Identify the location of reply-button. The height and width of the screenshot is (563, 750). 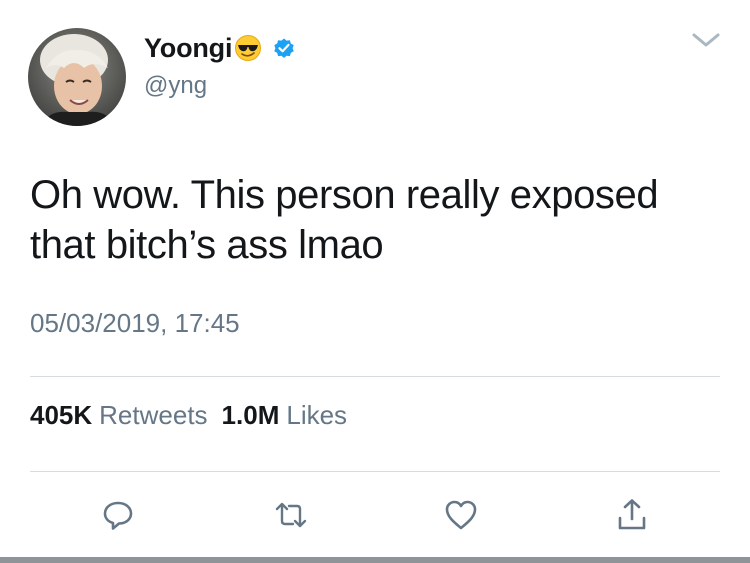
(118, 515).